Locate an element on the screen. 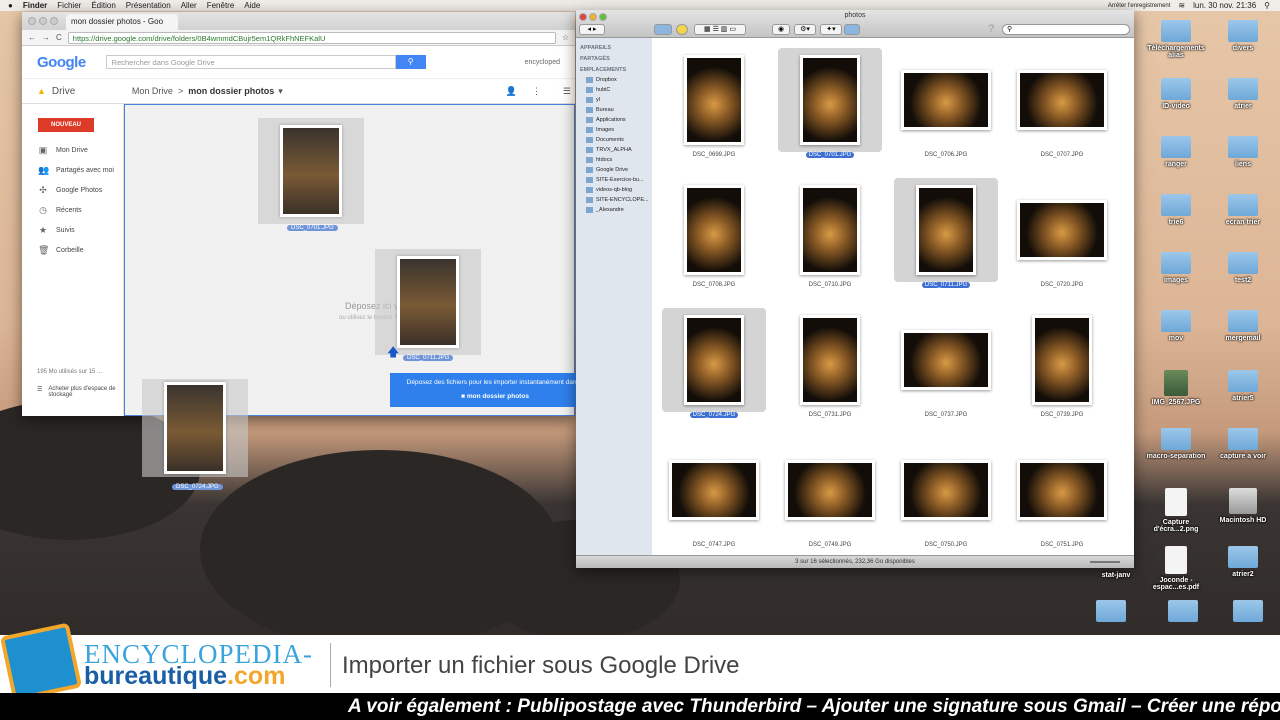 The width and height of the screenshot is (1280, 720). list-view-icon: ☰ is located at coordinates (567, 91).